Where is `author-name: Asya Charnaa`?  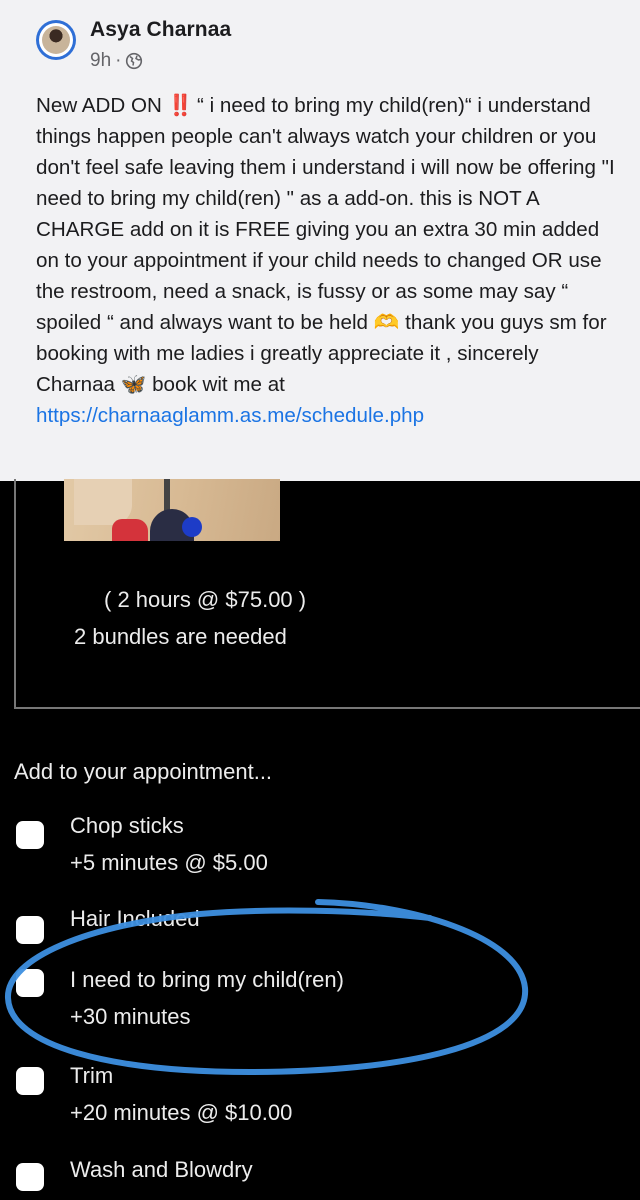
author-name: Asya Charnaa is located at coordinates (160, 30).